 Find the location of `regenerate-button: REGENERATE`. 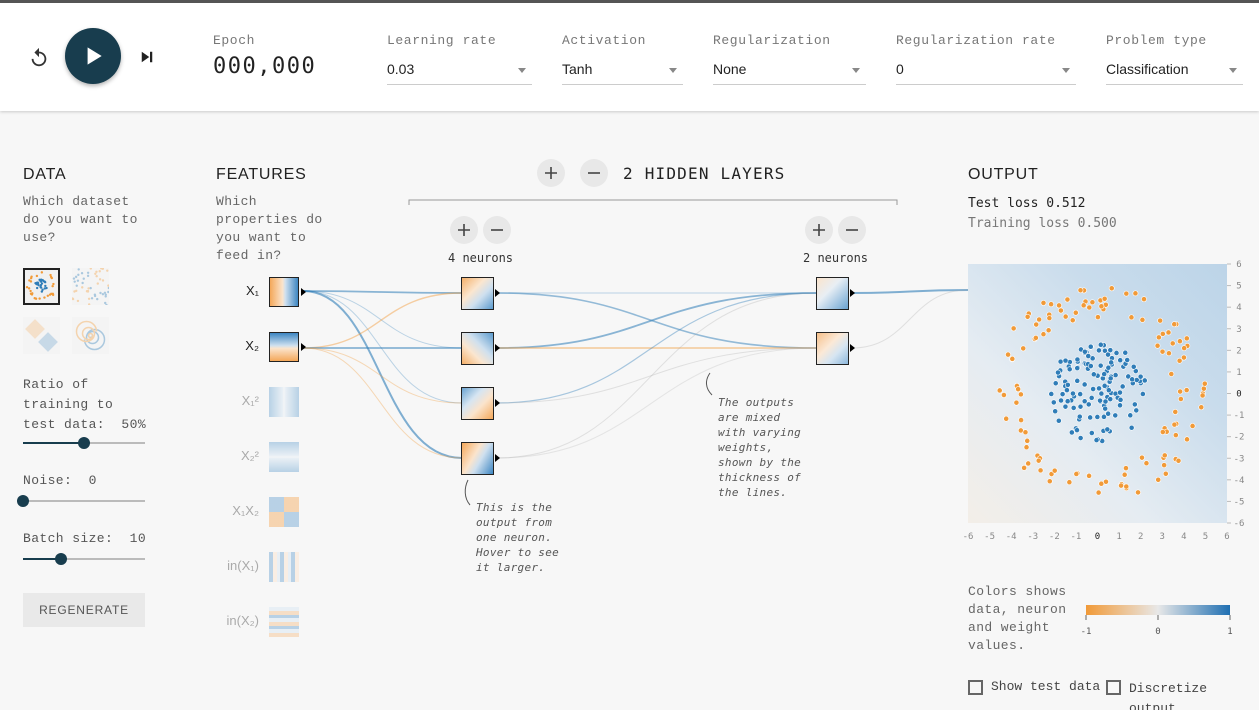

regenerate-button: REGENERATE is located at coordinates (84, 610).